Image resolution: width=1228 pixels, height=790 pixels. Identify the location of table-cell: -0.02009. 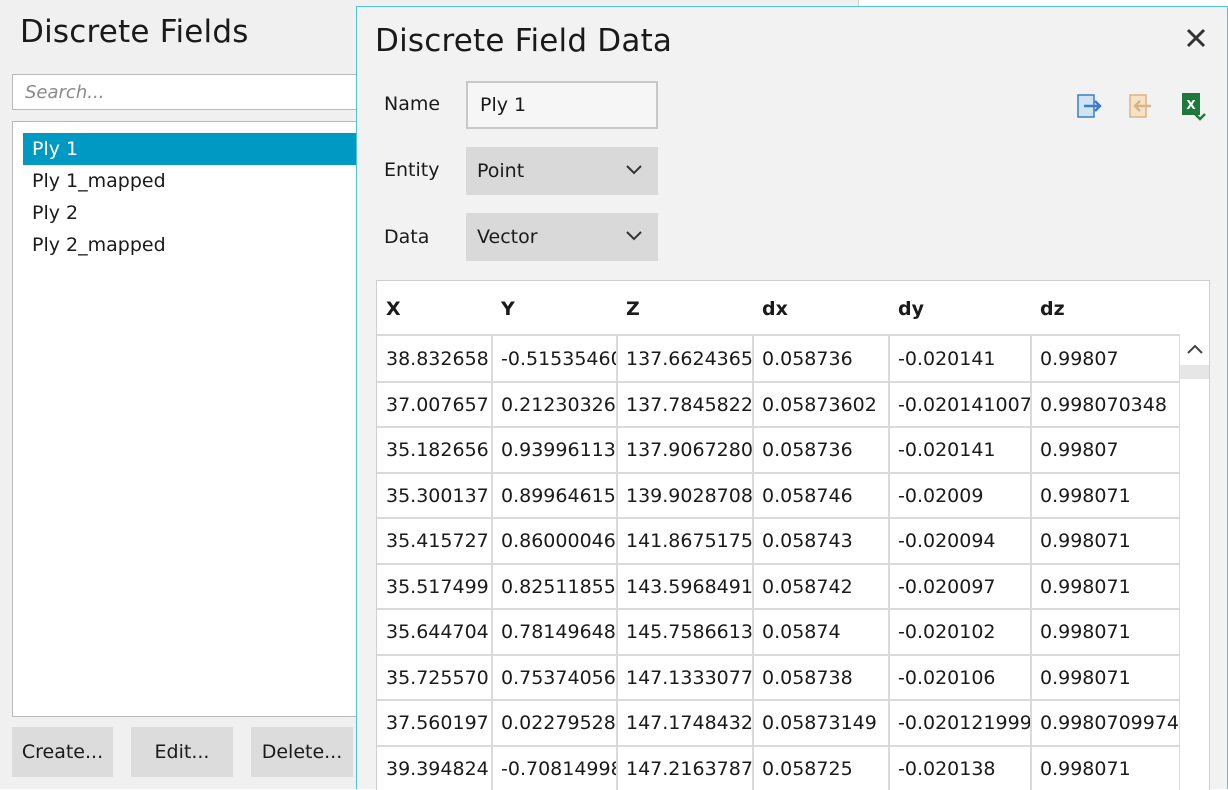
(959, 495).